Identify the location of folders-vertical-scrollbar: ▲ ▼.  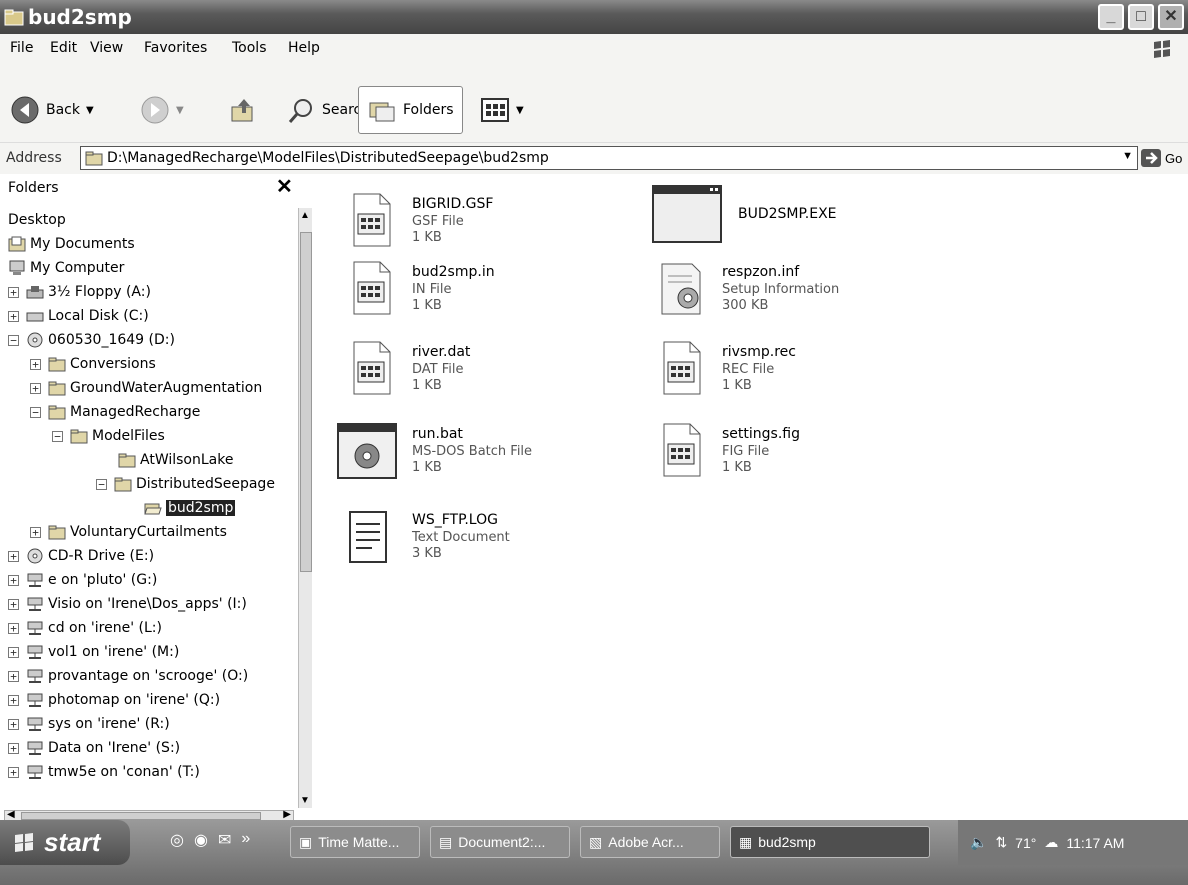
(305, 508).